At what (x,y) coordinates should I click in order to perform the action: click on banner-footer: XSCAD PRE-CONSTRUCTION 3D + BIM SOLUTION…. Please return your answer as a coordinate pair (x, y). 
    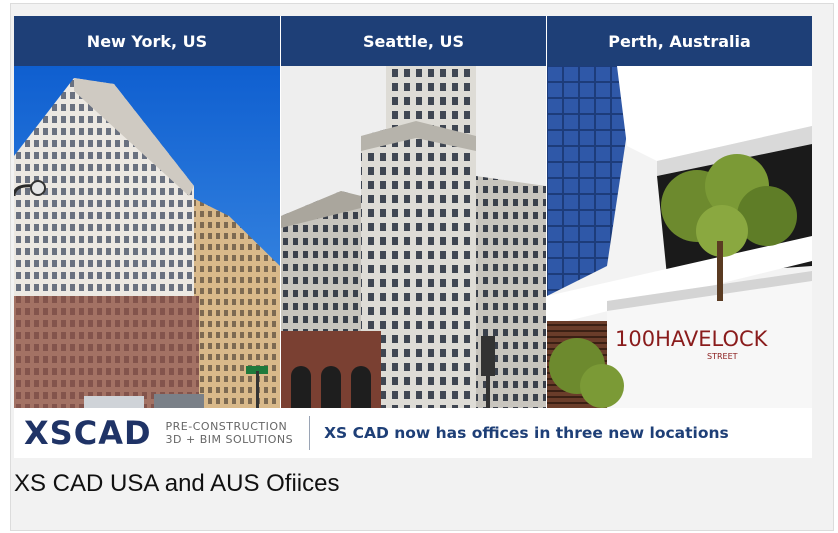
    Looking at the image, I should click on (413, 433).